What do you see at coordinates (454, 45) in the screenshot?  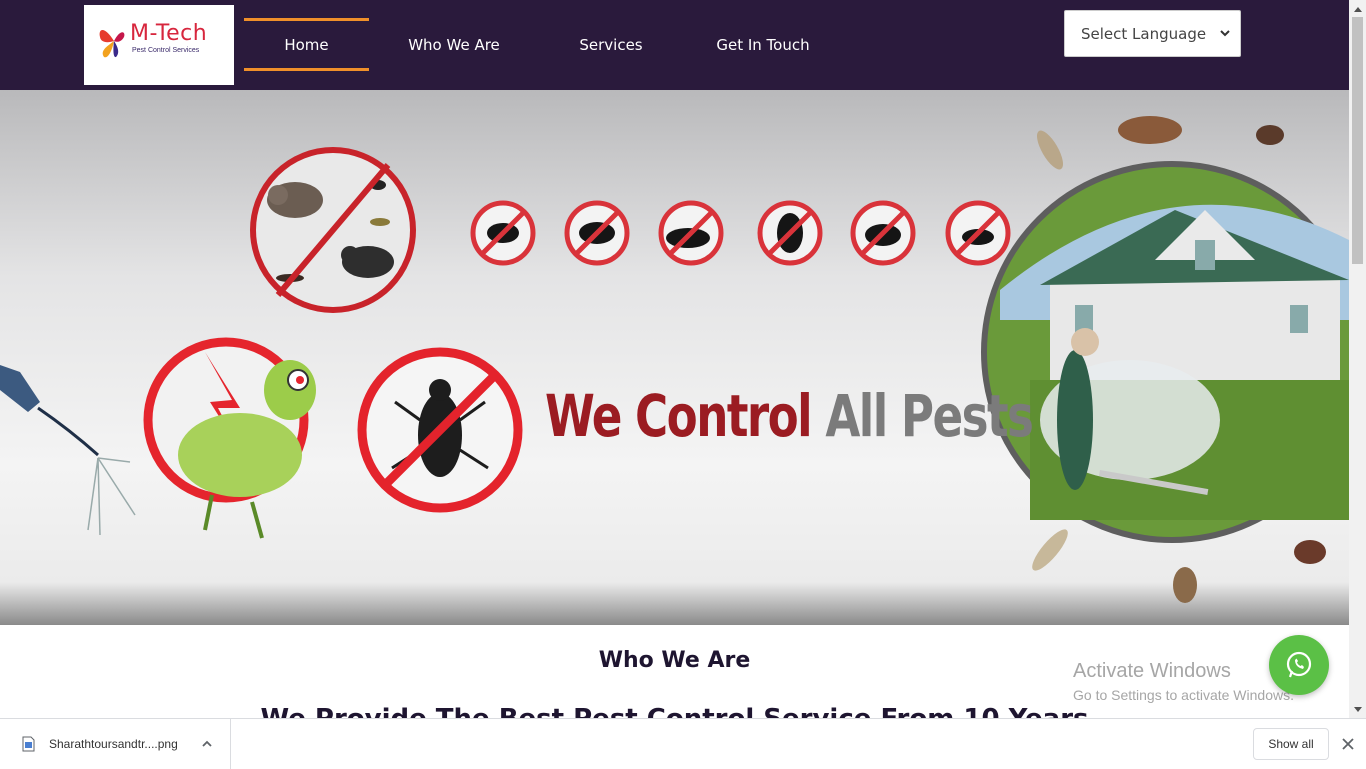 I see `nav-who-we-are: Who We Are` at bounding box center [454, 45].